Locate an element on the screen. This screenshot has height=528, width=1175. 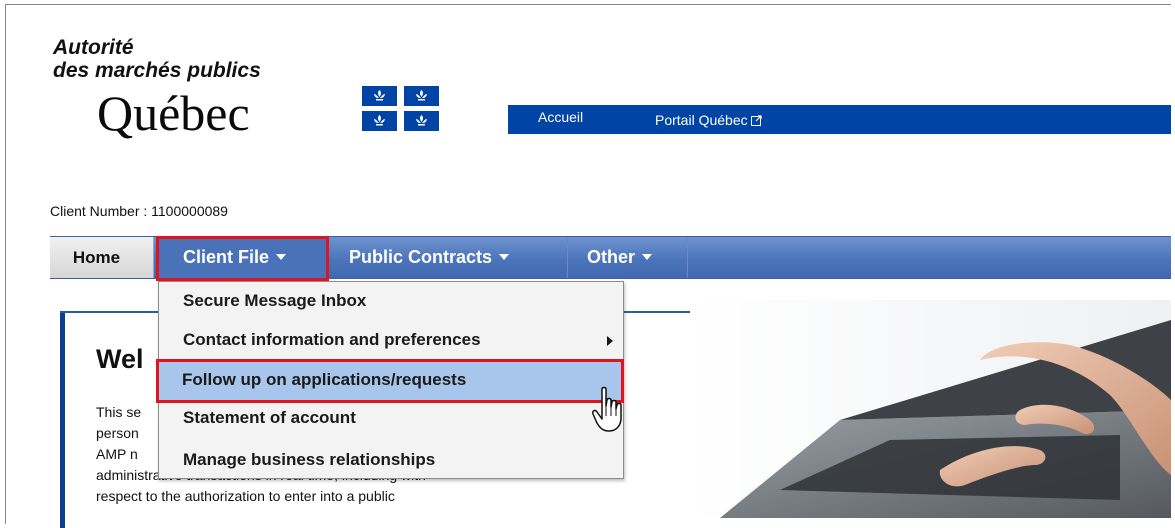
accueil-link: Accueil is located at coordinates (560, 117).